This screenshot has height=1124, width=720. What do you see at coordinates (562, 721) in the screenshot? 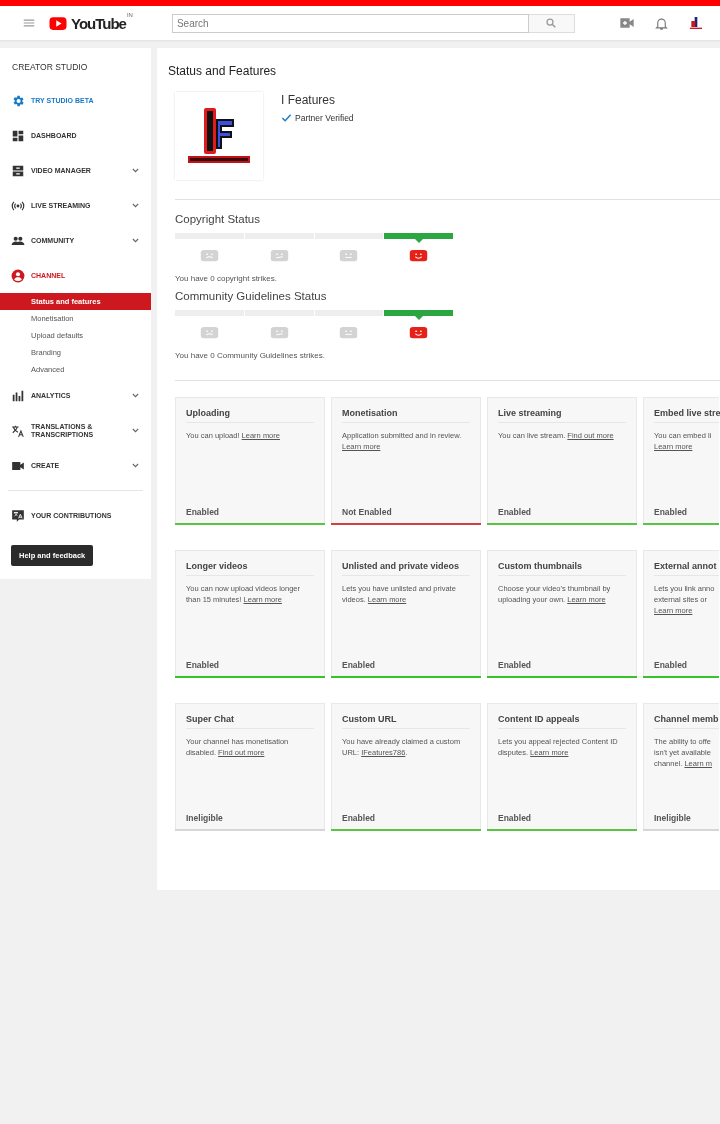
I see `card-title: Content ID appeals` at bounding box center [562, 721].